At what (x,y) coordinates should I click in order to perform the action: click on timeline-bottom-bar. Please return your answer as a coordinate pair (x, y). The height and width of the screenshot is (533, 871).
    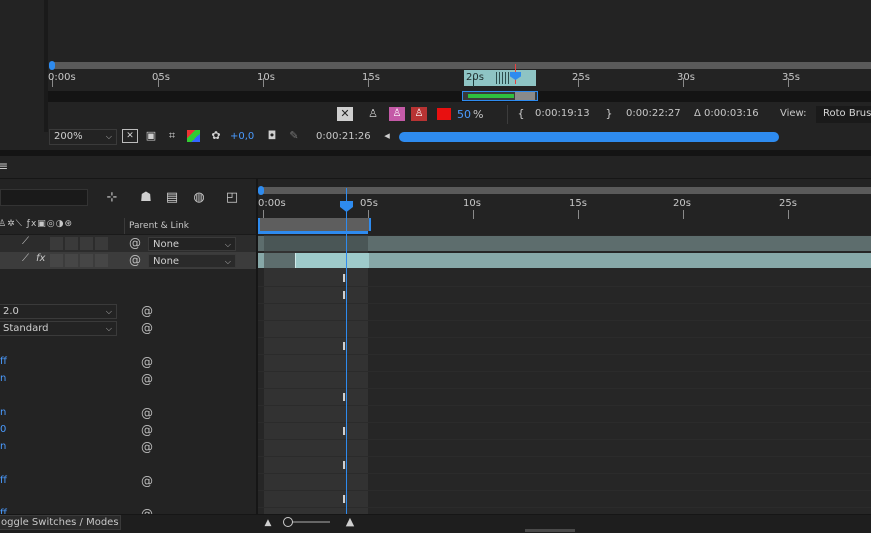
    Looking at the image, I should click on (435, 523).